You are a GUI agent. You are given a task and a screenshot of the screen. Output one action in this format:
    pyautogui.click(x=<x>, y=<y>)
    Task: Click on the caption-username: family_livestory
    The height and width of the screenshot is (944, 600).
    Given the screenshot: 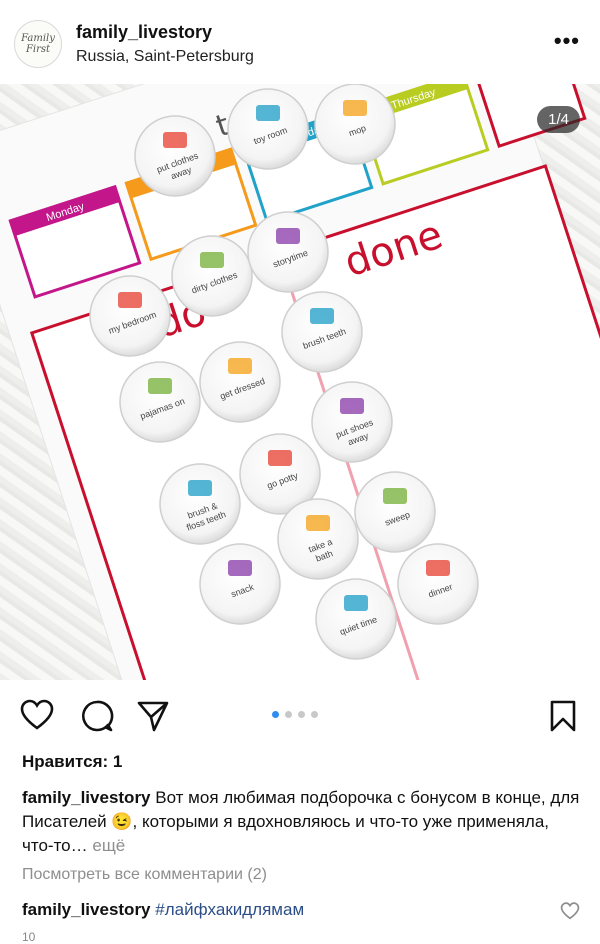 What is the action you would take?
    pyautogui.click(x=86, y=797)
    